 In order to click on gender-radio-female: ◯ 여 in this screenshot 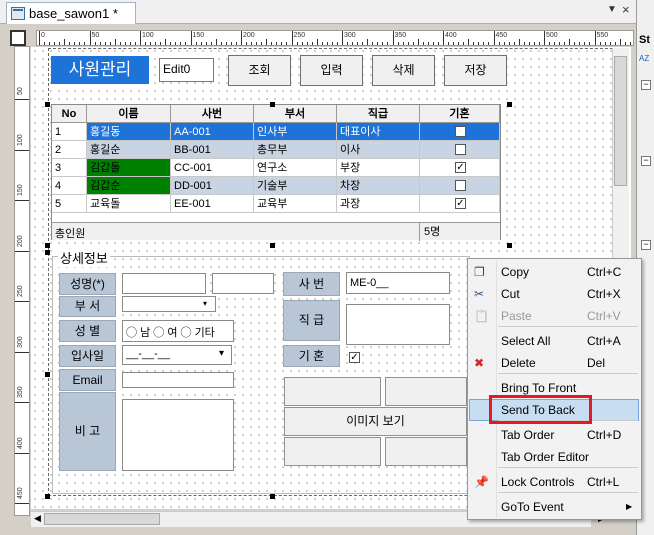, I will do `click(165, 333)`.